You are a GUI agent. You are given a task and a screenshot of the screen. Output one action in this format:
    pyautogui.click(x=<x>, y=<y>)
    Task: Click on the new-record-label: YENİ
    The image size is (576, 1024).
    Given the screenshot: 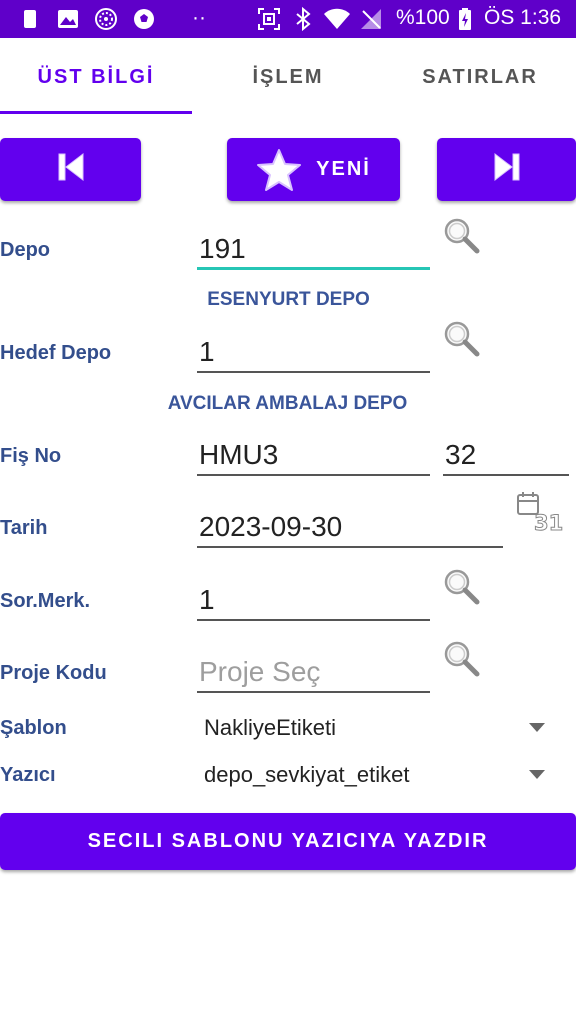 What is the action you would take?
    pyautogui.click(x=343, y=169)
    